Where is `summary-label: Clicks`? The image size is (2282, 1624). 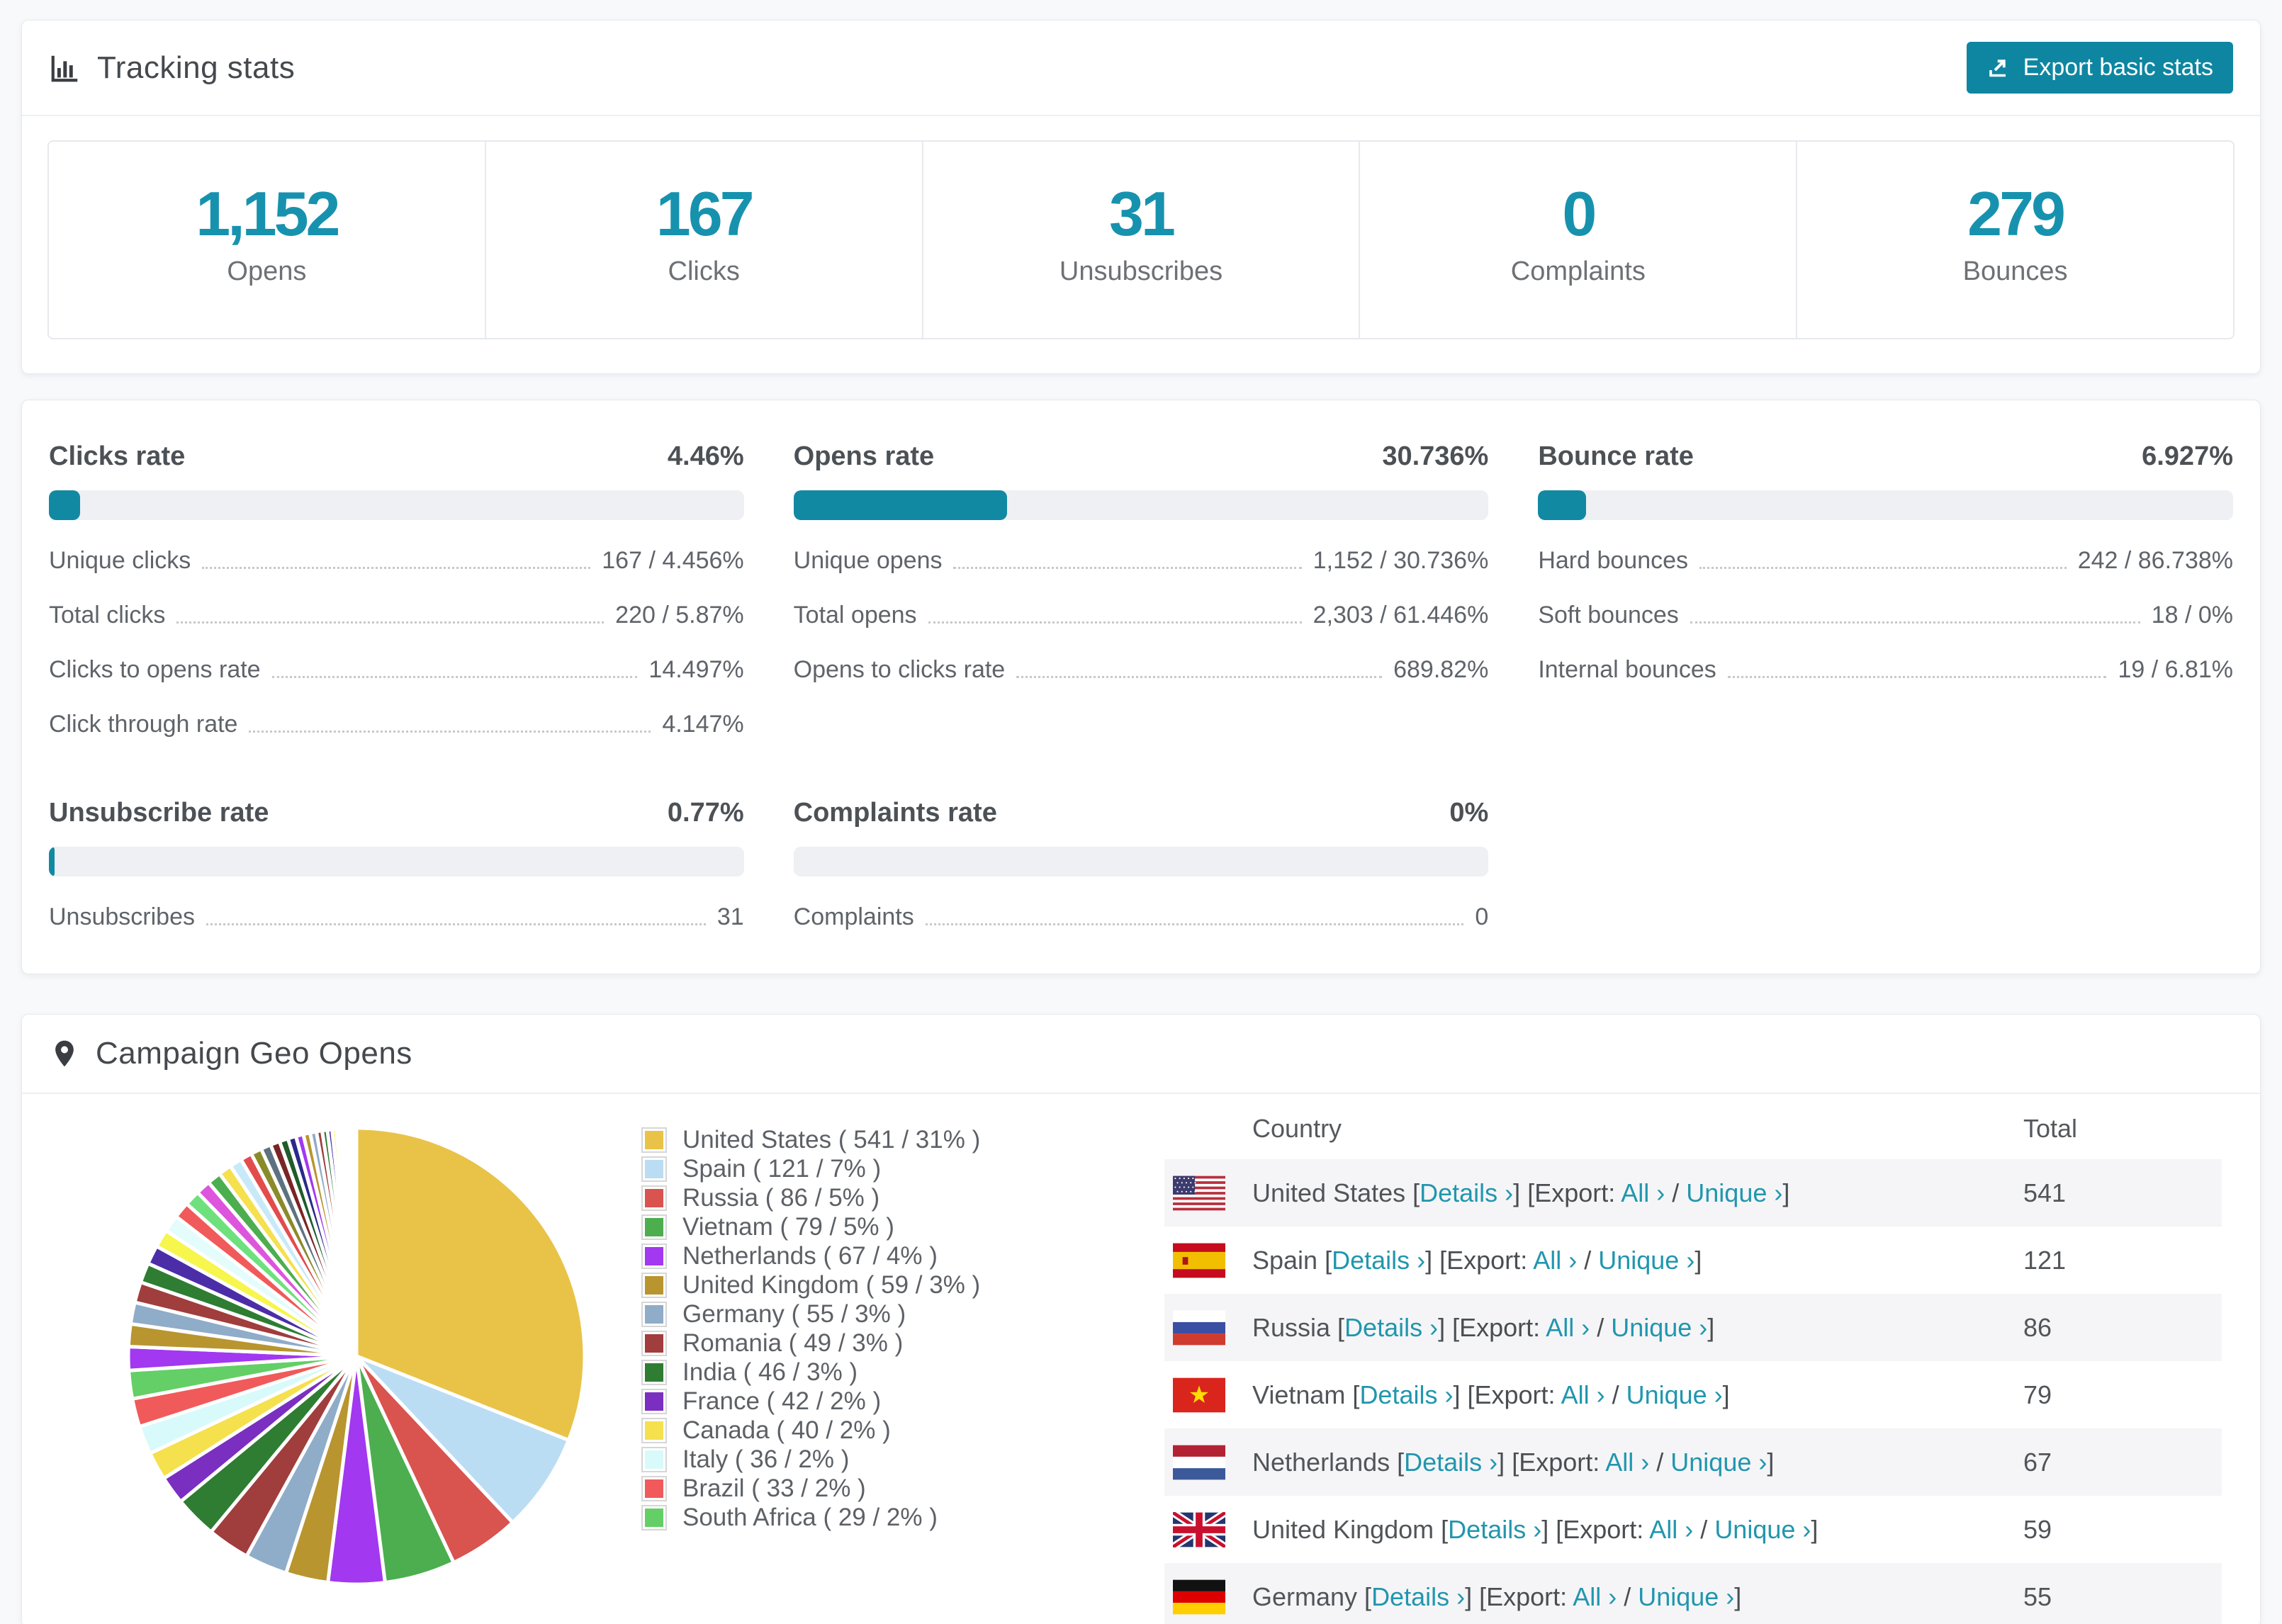
summary-label: Clicks is located at coordinates (704, 272).